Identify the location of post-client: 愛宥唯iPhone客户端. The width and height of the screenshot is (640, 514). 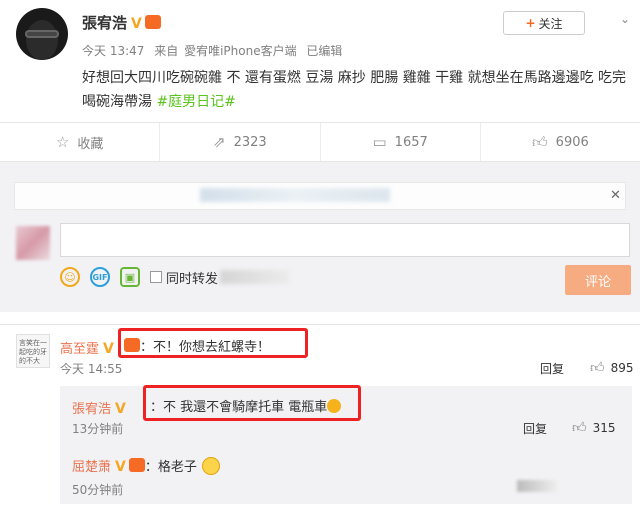
(240, 51).